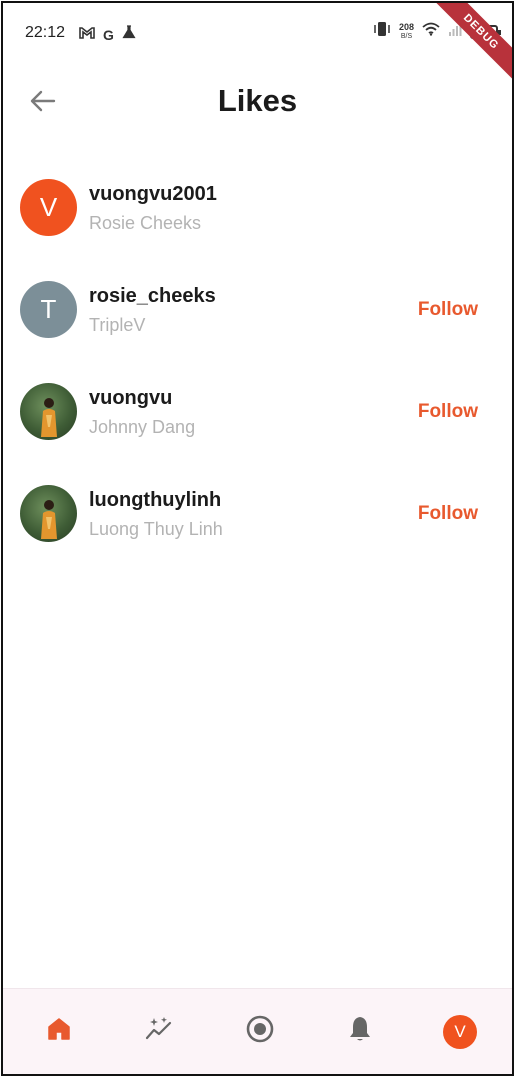  I want to click on record-icon, so click(260, 1031).